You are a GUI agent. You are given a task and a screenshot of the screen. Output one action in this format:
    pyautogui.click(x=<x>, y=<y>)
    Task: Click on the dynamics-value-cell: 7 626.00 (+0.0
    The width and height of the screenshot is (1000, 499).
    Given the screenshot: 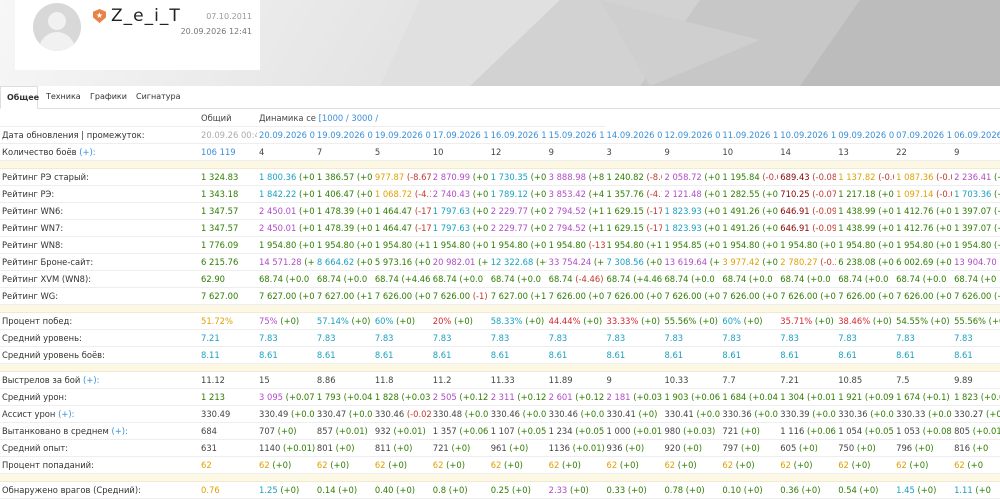 What is the action you would take?
    pyautogui.click(x=749, y=296)
    